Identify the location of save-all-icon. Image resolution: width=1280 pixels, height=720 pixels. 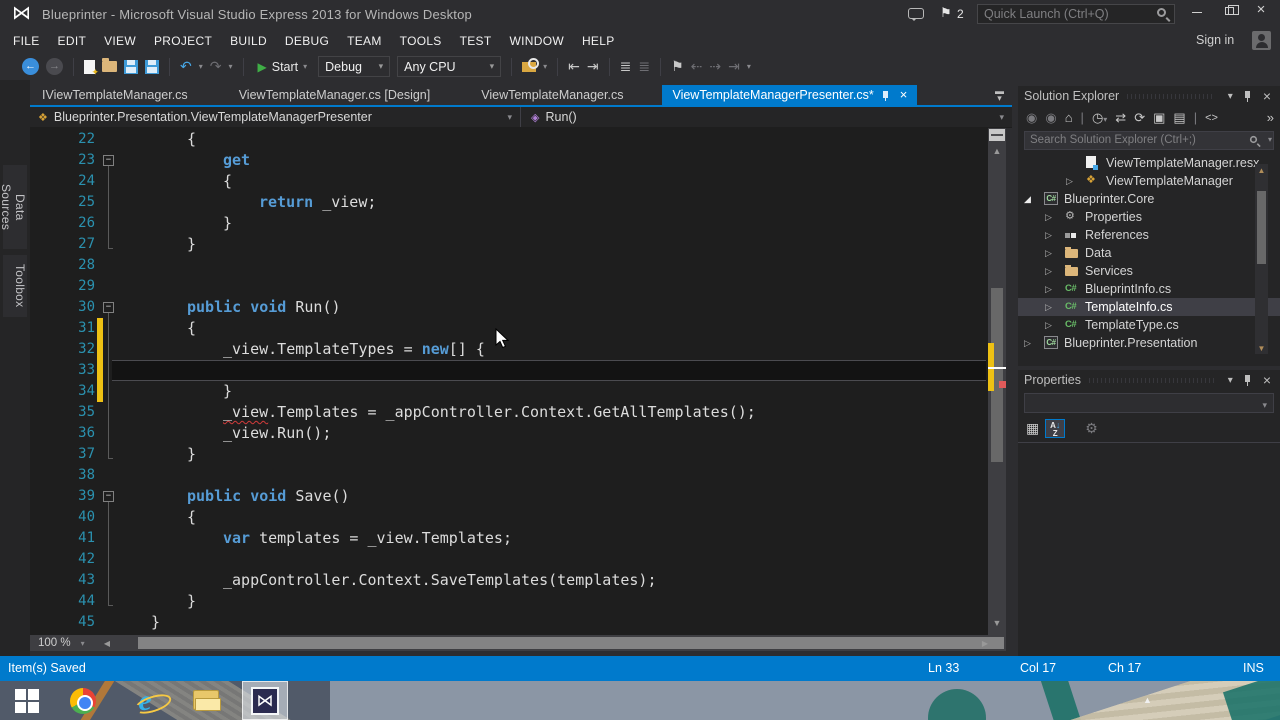
(152, 66).